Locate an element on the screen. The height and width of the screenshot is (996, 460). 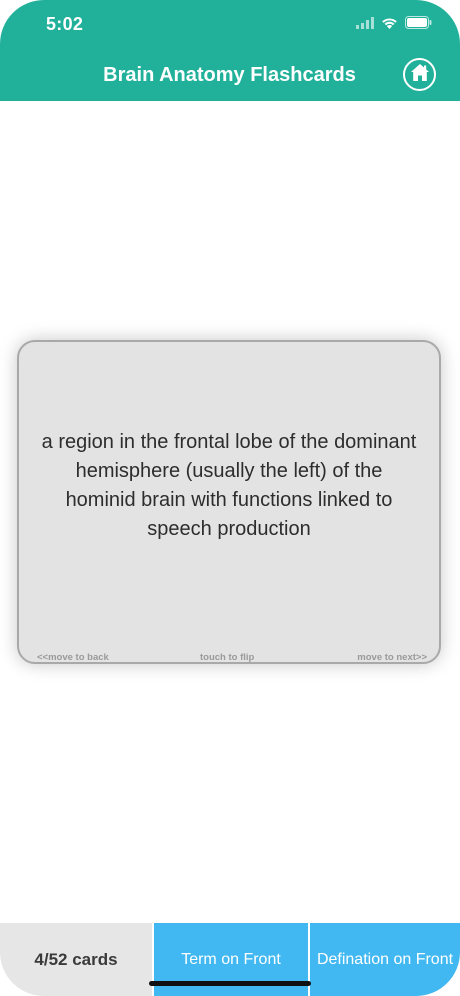
status-icons is located at coordinates (394, 25).